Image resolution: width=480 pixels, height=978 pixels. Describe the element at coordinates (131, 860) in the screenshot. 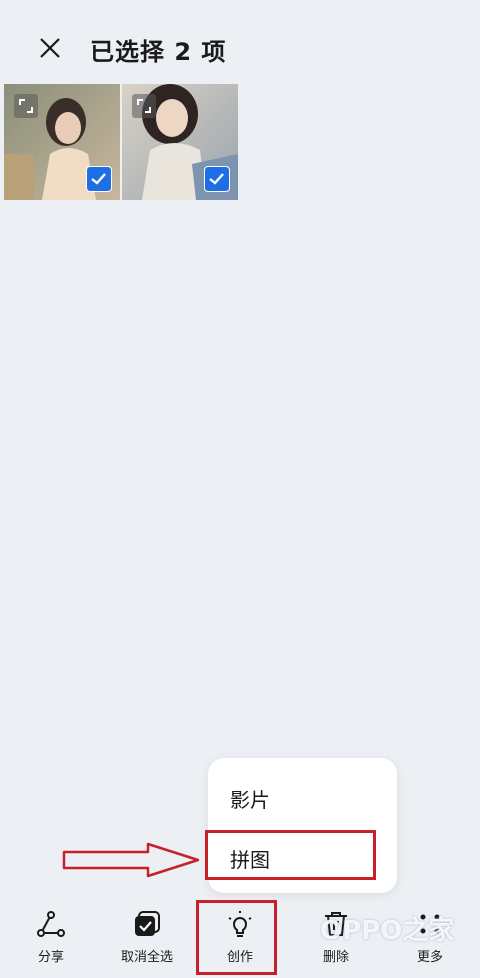

I see `annotation-arrow` at that location.